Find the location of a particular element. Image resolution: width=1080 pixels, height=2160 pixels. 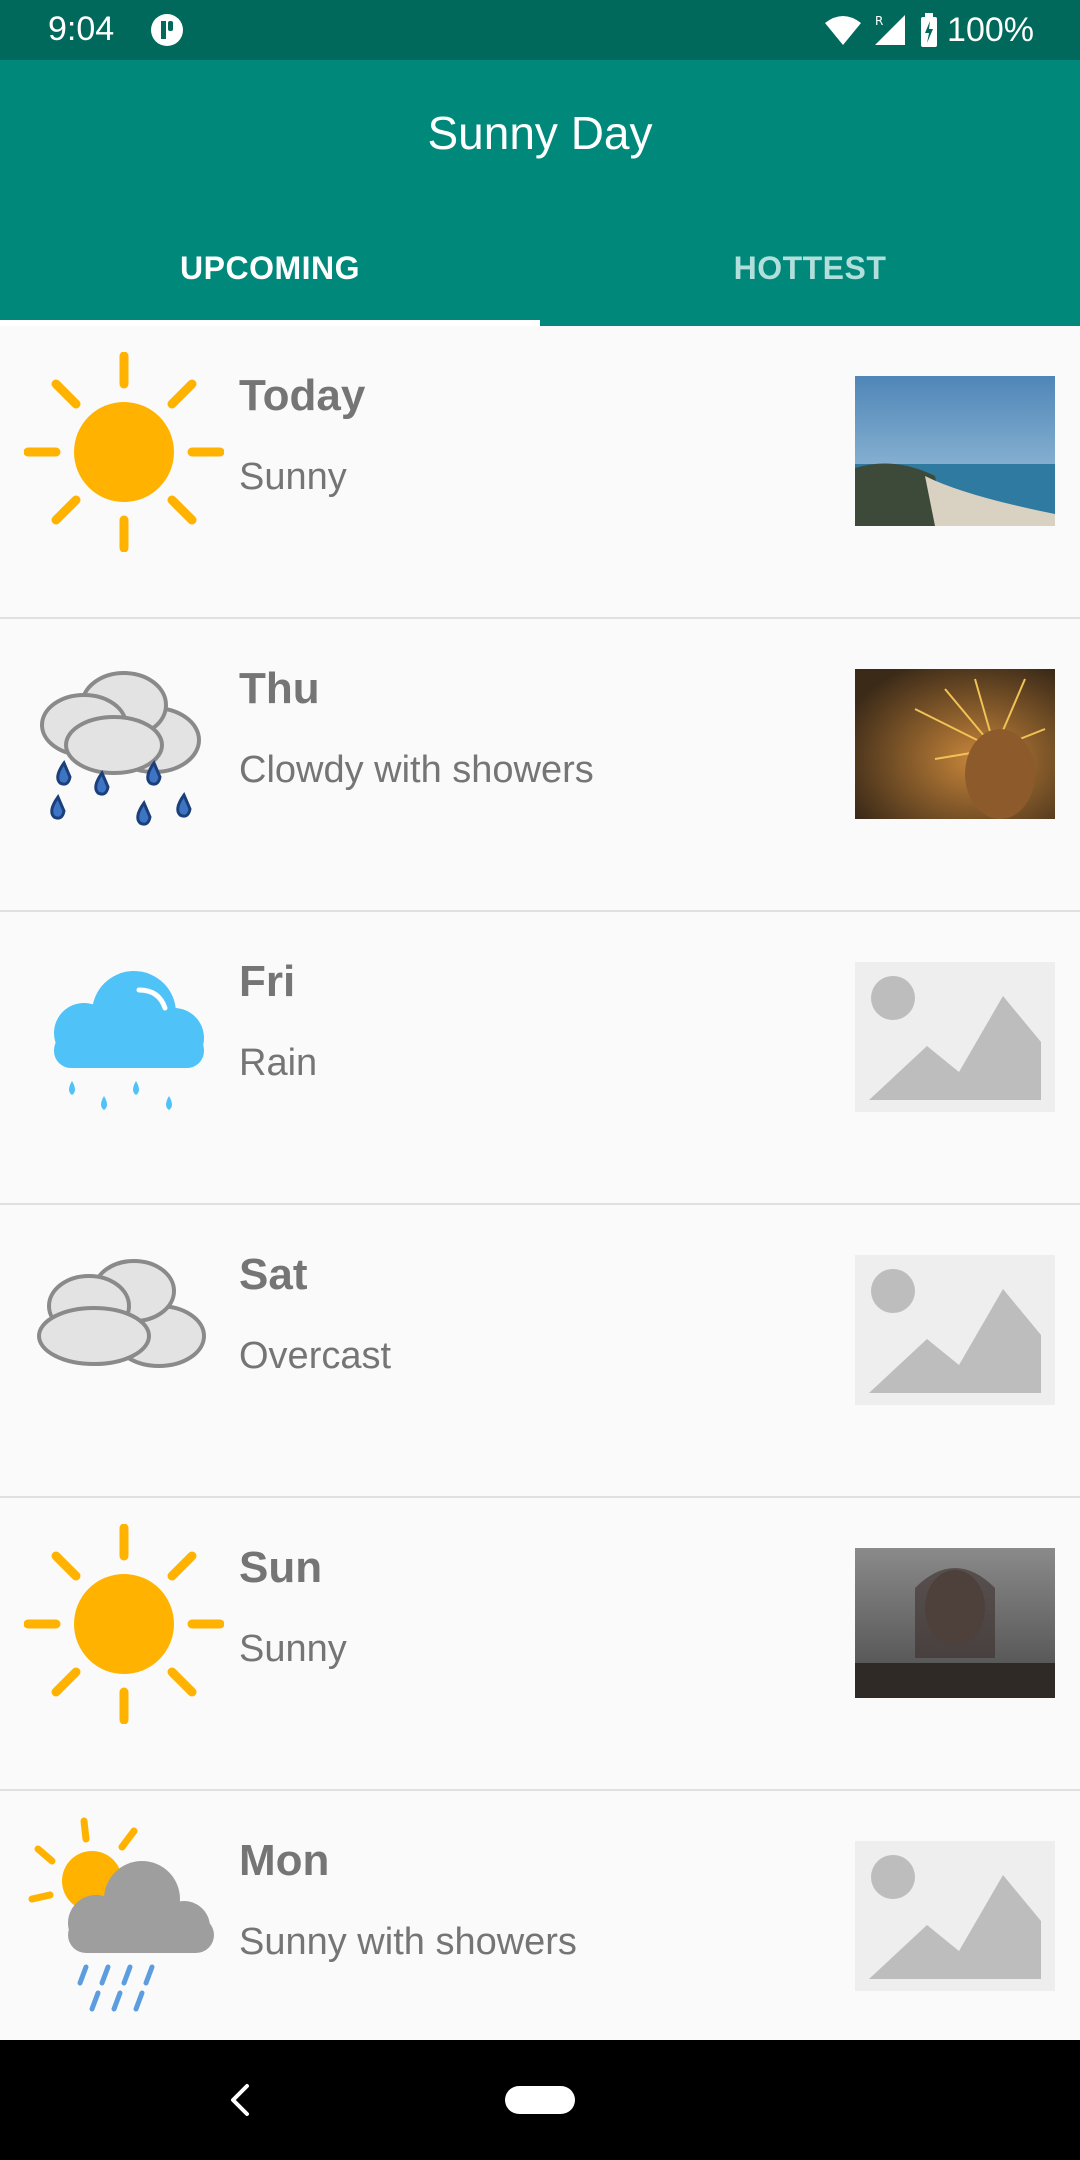

app-title: Sunny Day is located at coordinates (540, 133).